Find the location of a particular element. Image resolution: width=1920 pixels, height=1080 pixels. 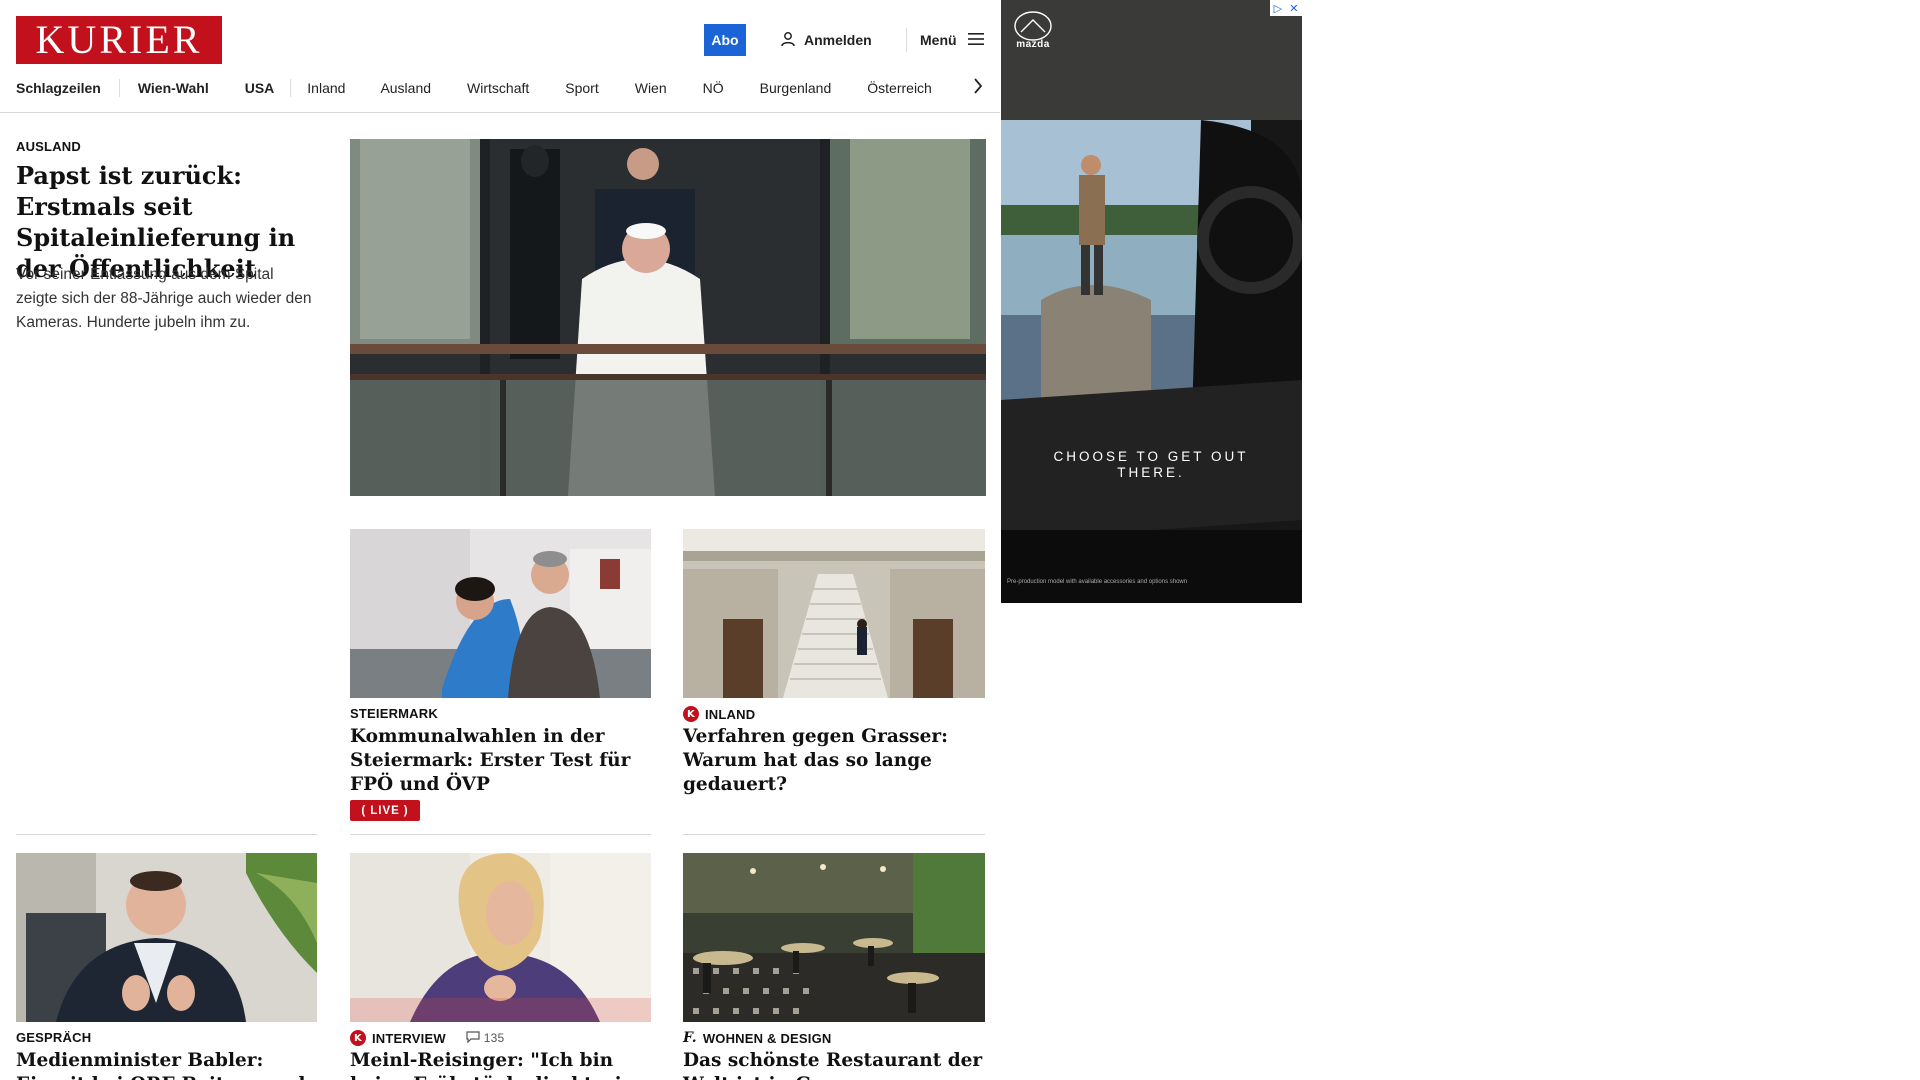

nav-item-oesterreich: Österreich is located at coordinates (899, 88).